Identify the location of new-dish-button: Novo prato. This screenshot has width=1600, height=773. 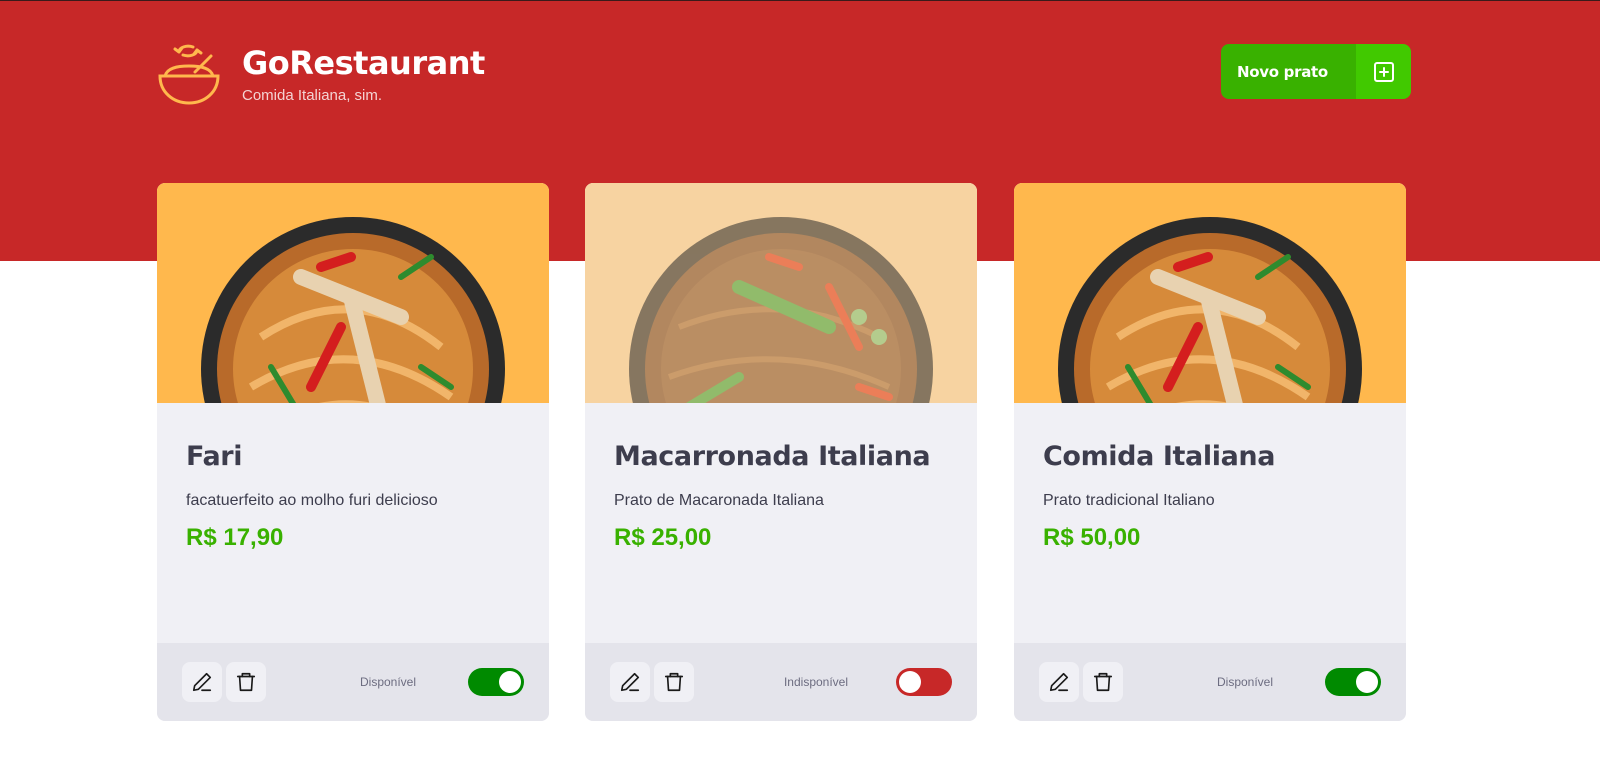
(1316, 71).